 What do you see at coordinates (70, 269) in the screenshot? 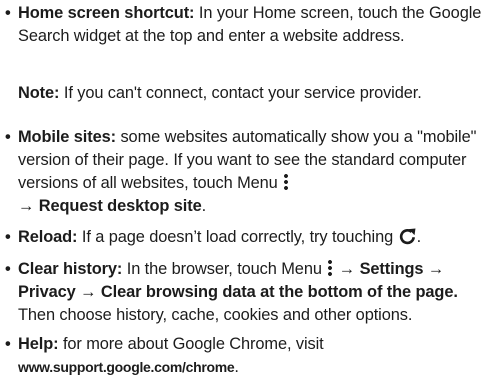
I see `item-title: Clear history:` at bounding box center [70, 269].